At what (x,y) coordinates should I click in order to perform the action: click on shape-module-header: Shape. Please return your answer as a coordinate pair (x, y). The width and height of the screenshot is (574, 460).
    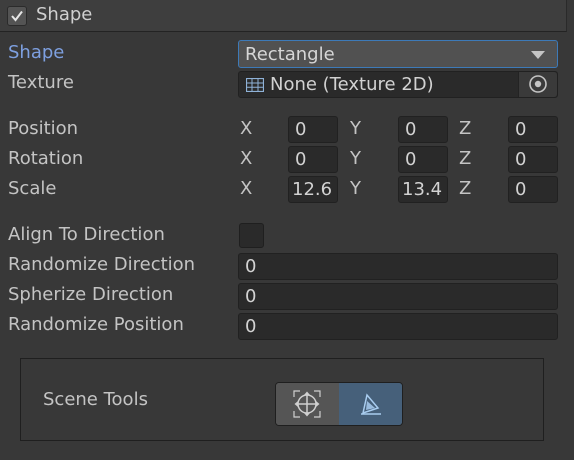
    Looking at the image, I should click on (283, 16).